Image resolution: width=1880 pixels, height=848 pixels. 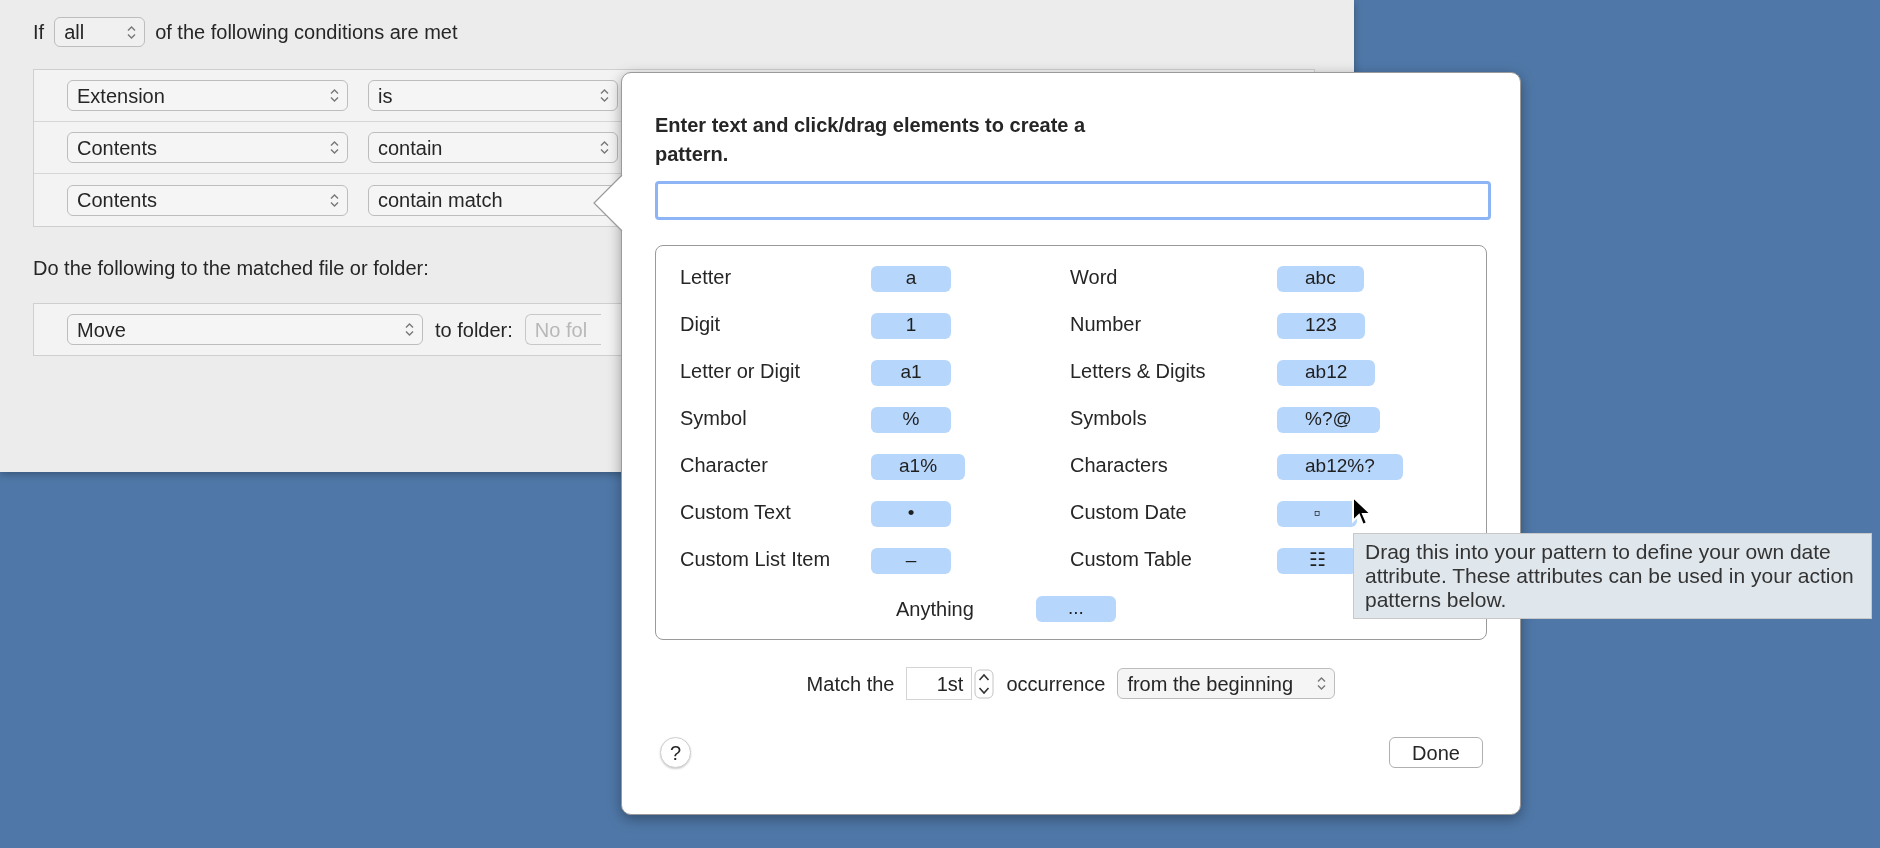 I want to click on element-label: Characters, so click(x=1119, y=465).